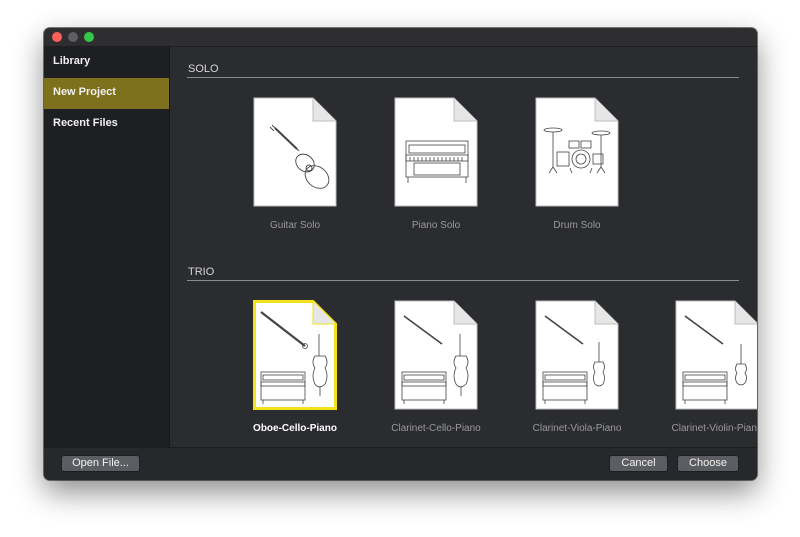  I want to click on piano-icon, so click(436, 152).